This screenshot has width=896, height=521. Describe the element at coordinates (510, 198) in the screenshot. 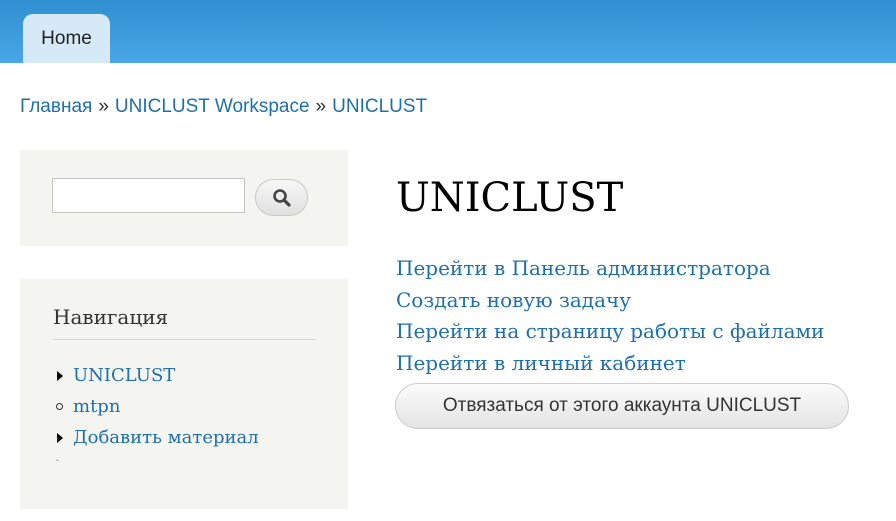

I see `page-title: UNICLUST` at that location.